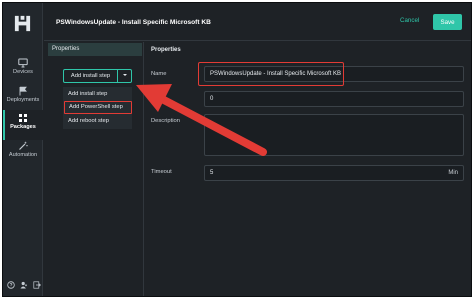 Image resolution: width=474 pixels, height=299 pixels. I want to click on wand-icon, so click(23, 145).